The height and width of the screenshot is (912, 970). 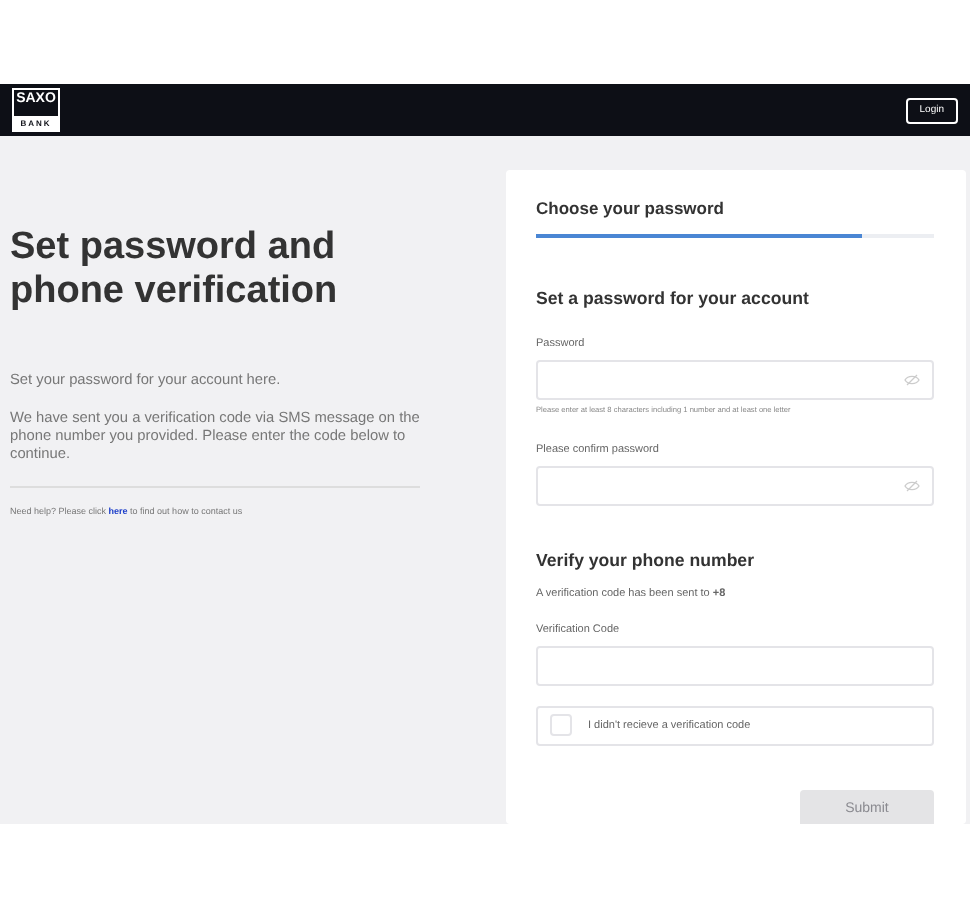 I want to click on section-title: Set a password for your account, so click(x=673, y=299).